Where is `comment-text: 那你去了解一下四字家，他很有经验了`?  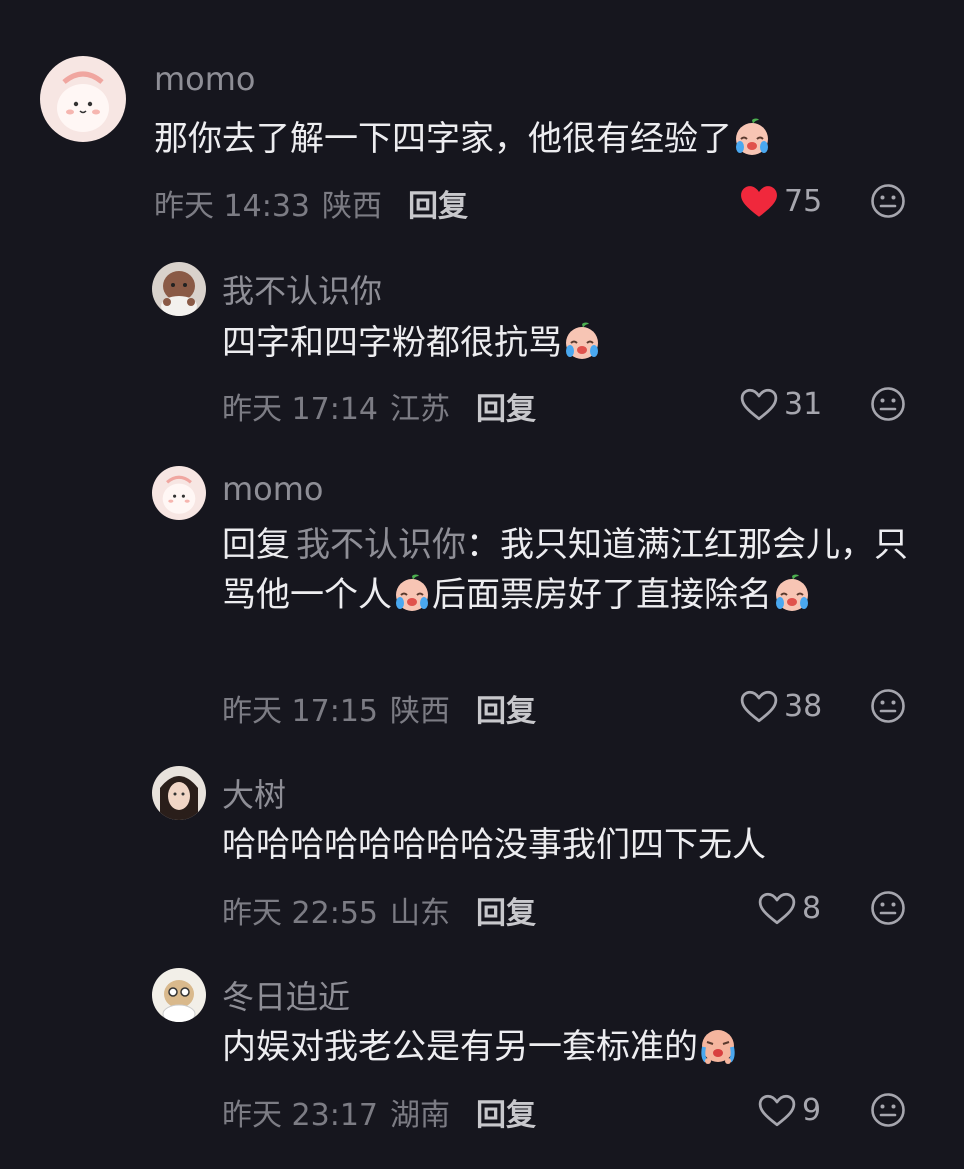 comment-text: 那你去了解一下四字家，他很有经验了 is located at coordinates (534, 139).